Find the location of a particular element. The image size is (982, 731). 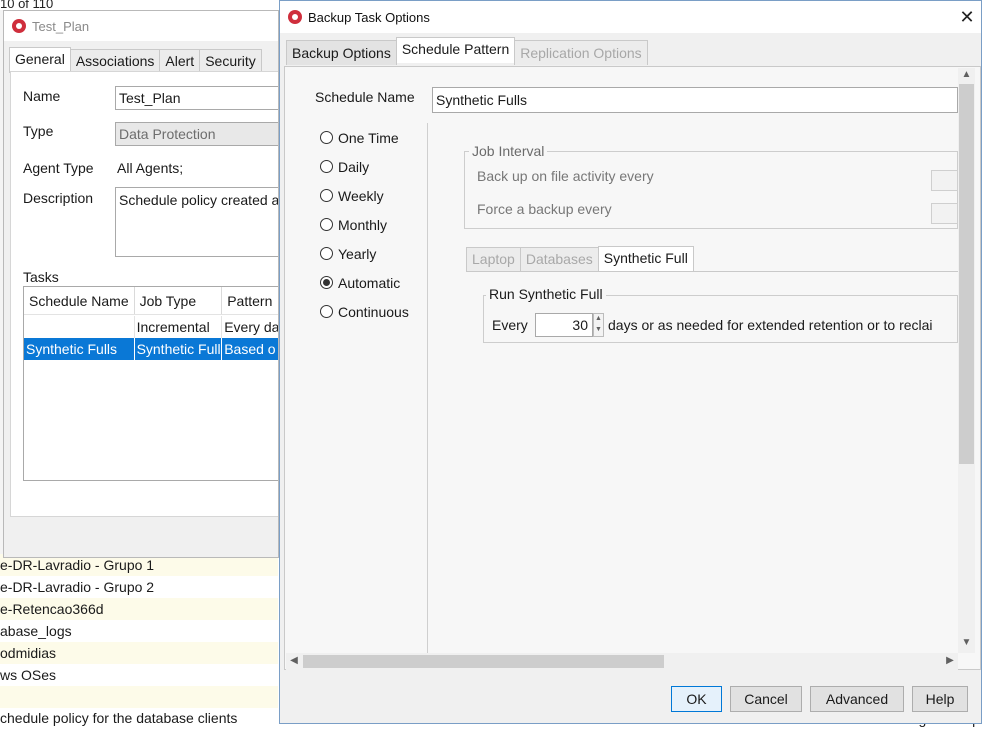

force-backup-label: Force a backup every is located at coordinates (544, 209).